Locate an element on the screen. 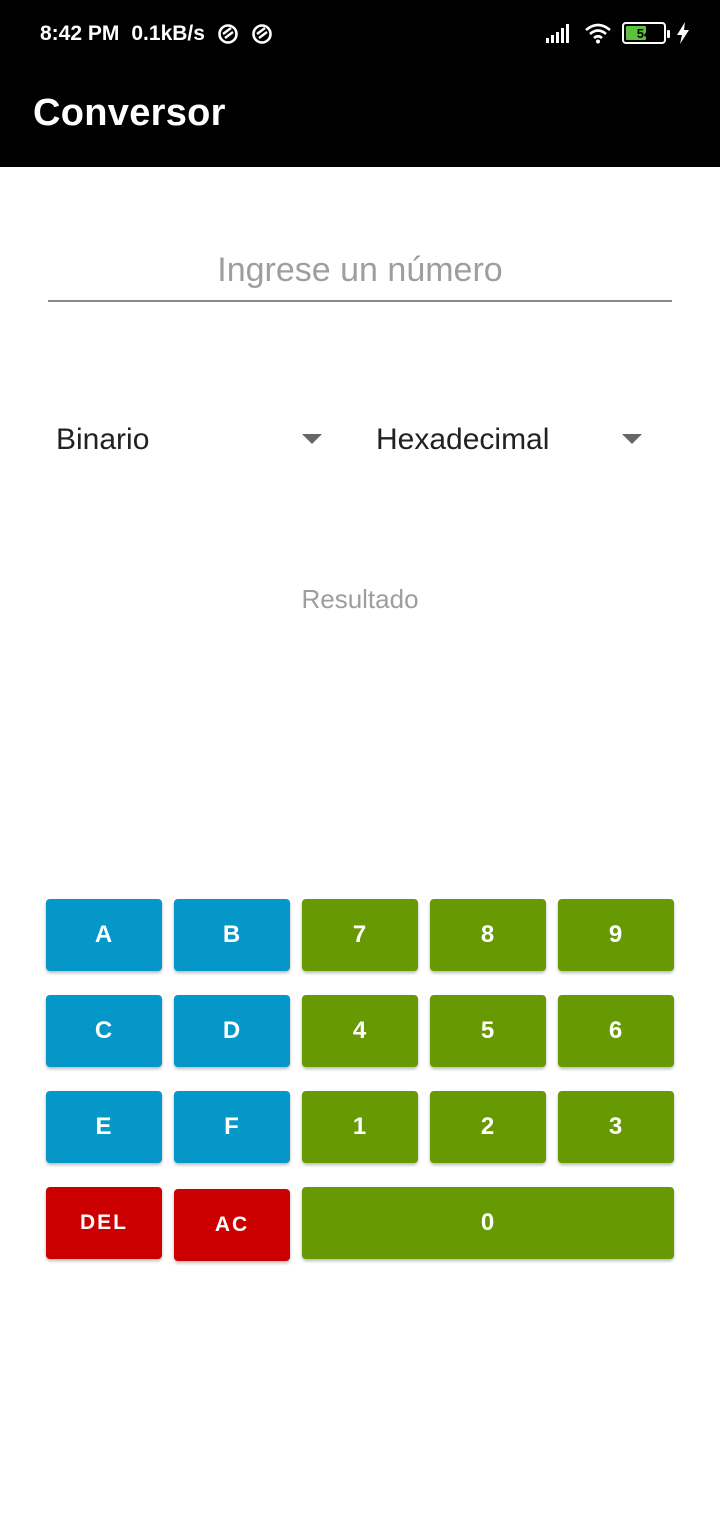 The width and height of the screenshot is (720, 1520). to-base-spinner: Hexadecimal is located at coordinates (511, 440).